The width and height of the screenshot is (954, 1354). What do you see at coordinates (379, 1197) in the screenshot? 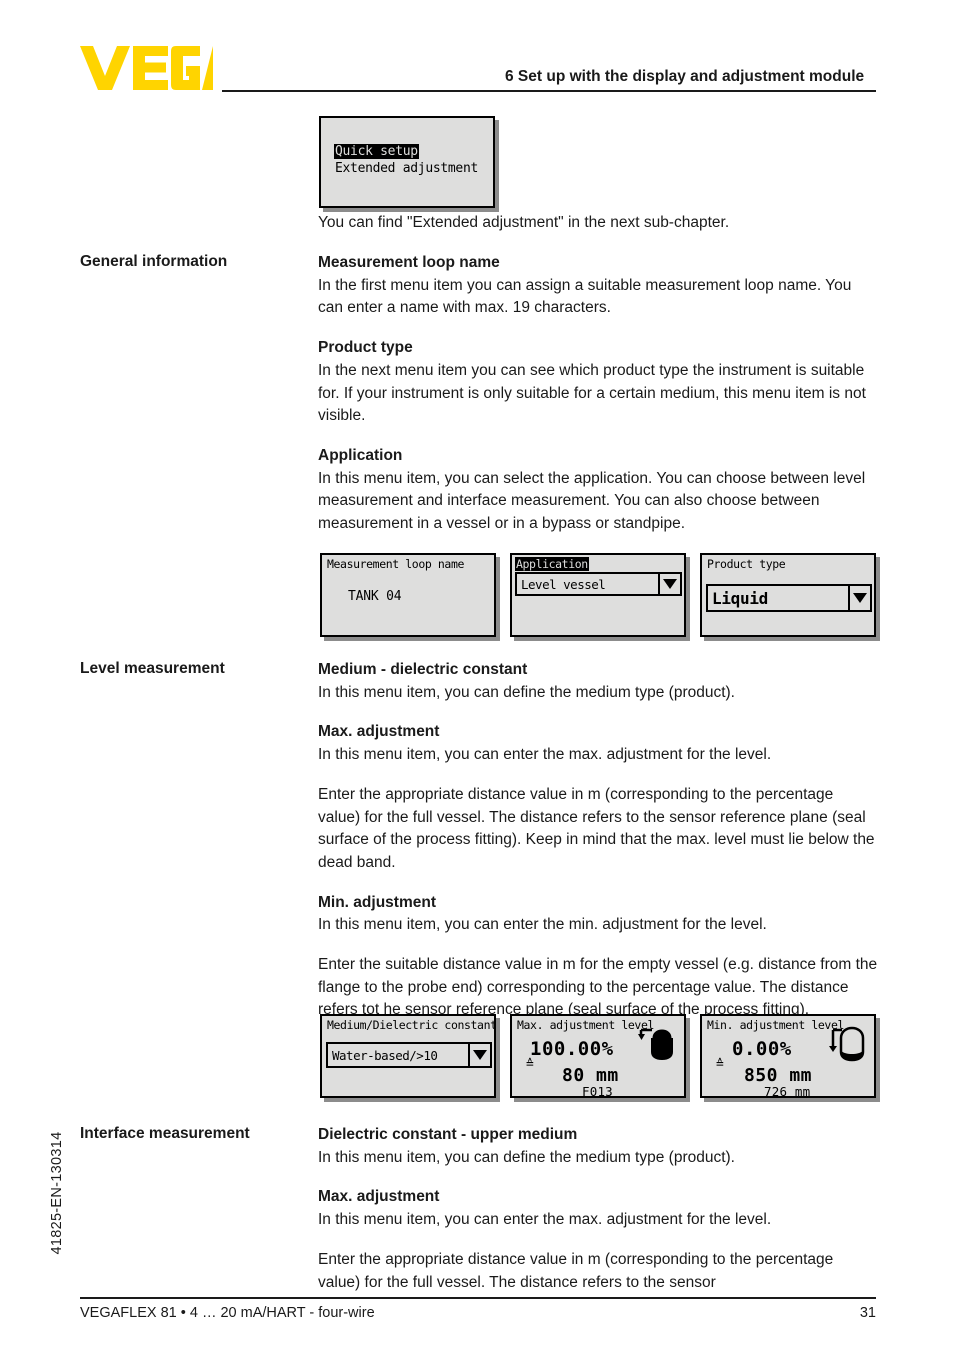
I see `heading-max-adjustment-interface: Max. adjustment` at bounding box center [379, 1197].